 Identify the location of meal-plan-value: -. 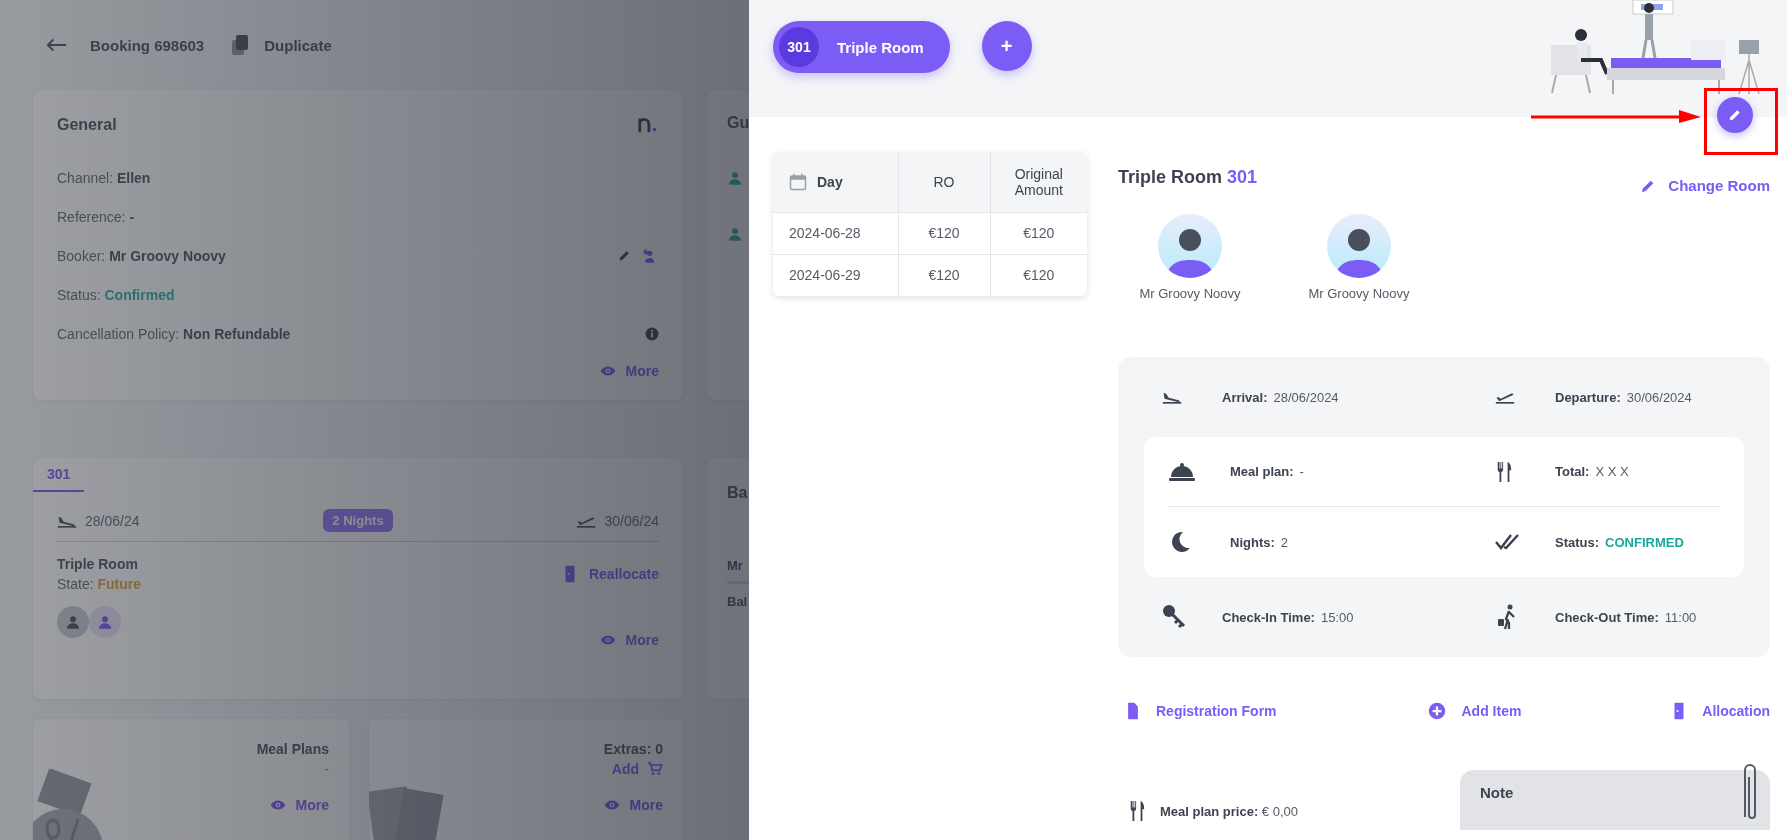
(326, 769).